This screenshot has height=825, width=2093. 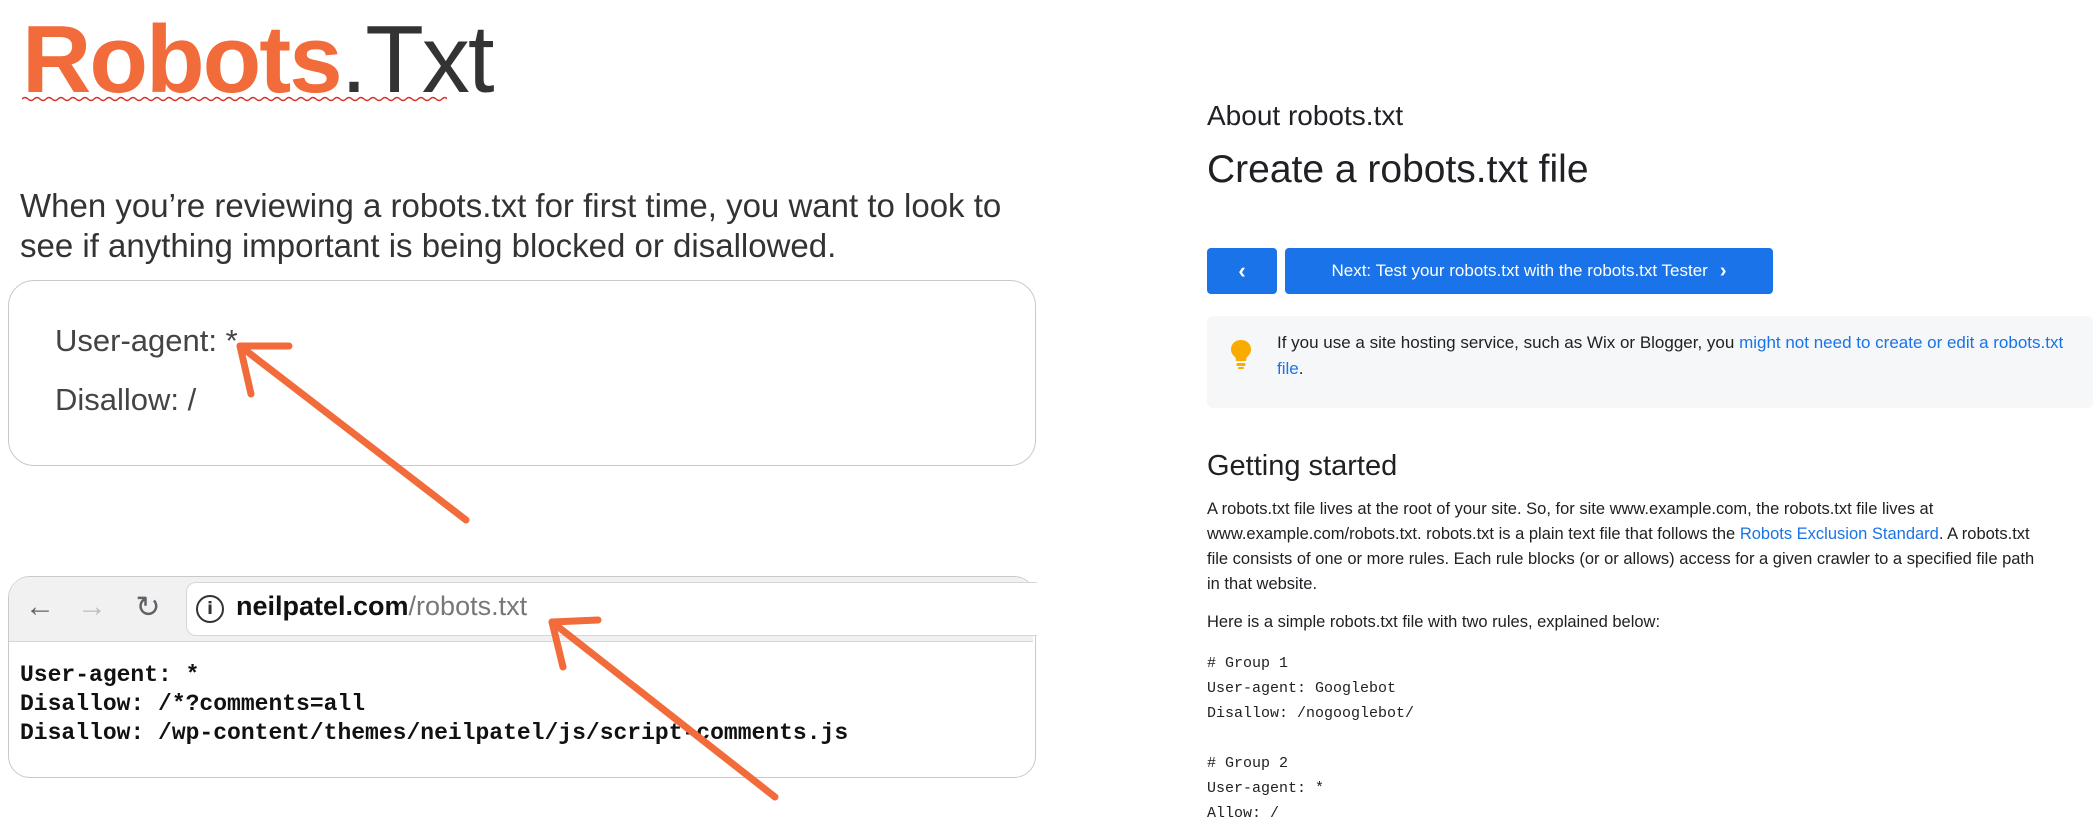 What do you see at coordinates (234, 99) in the screenshot?
I see `spellcheck-underline` at bounding box center [234, 99].